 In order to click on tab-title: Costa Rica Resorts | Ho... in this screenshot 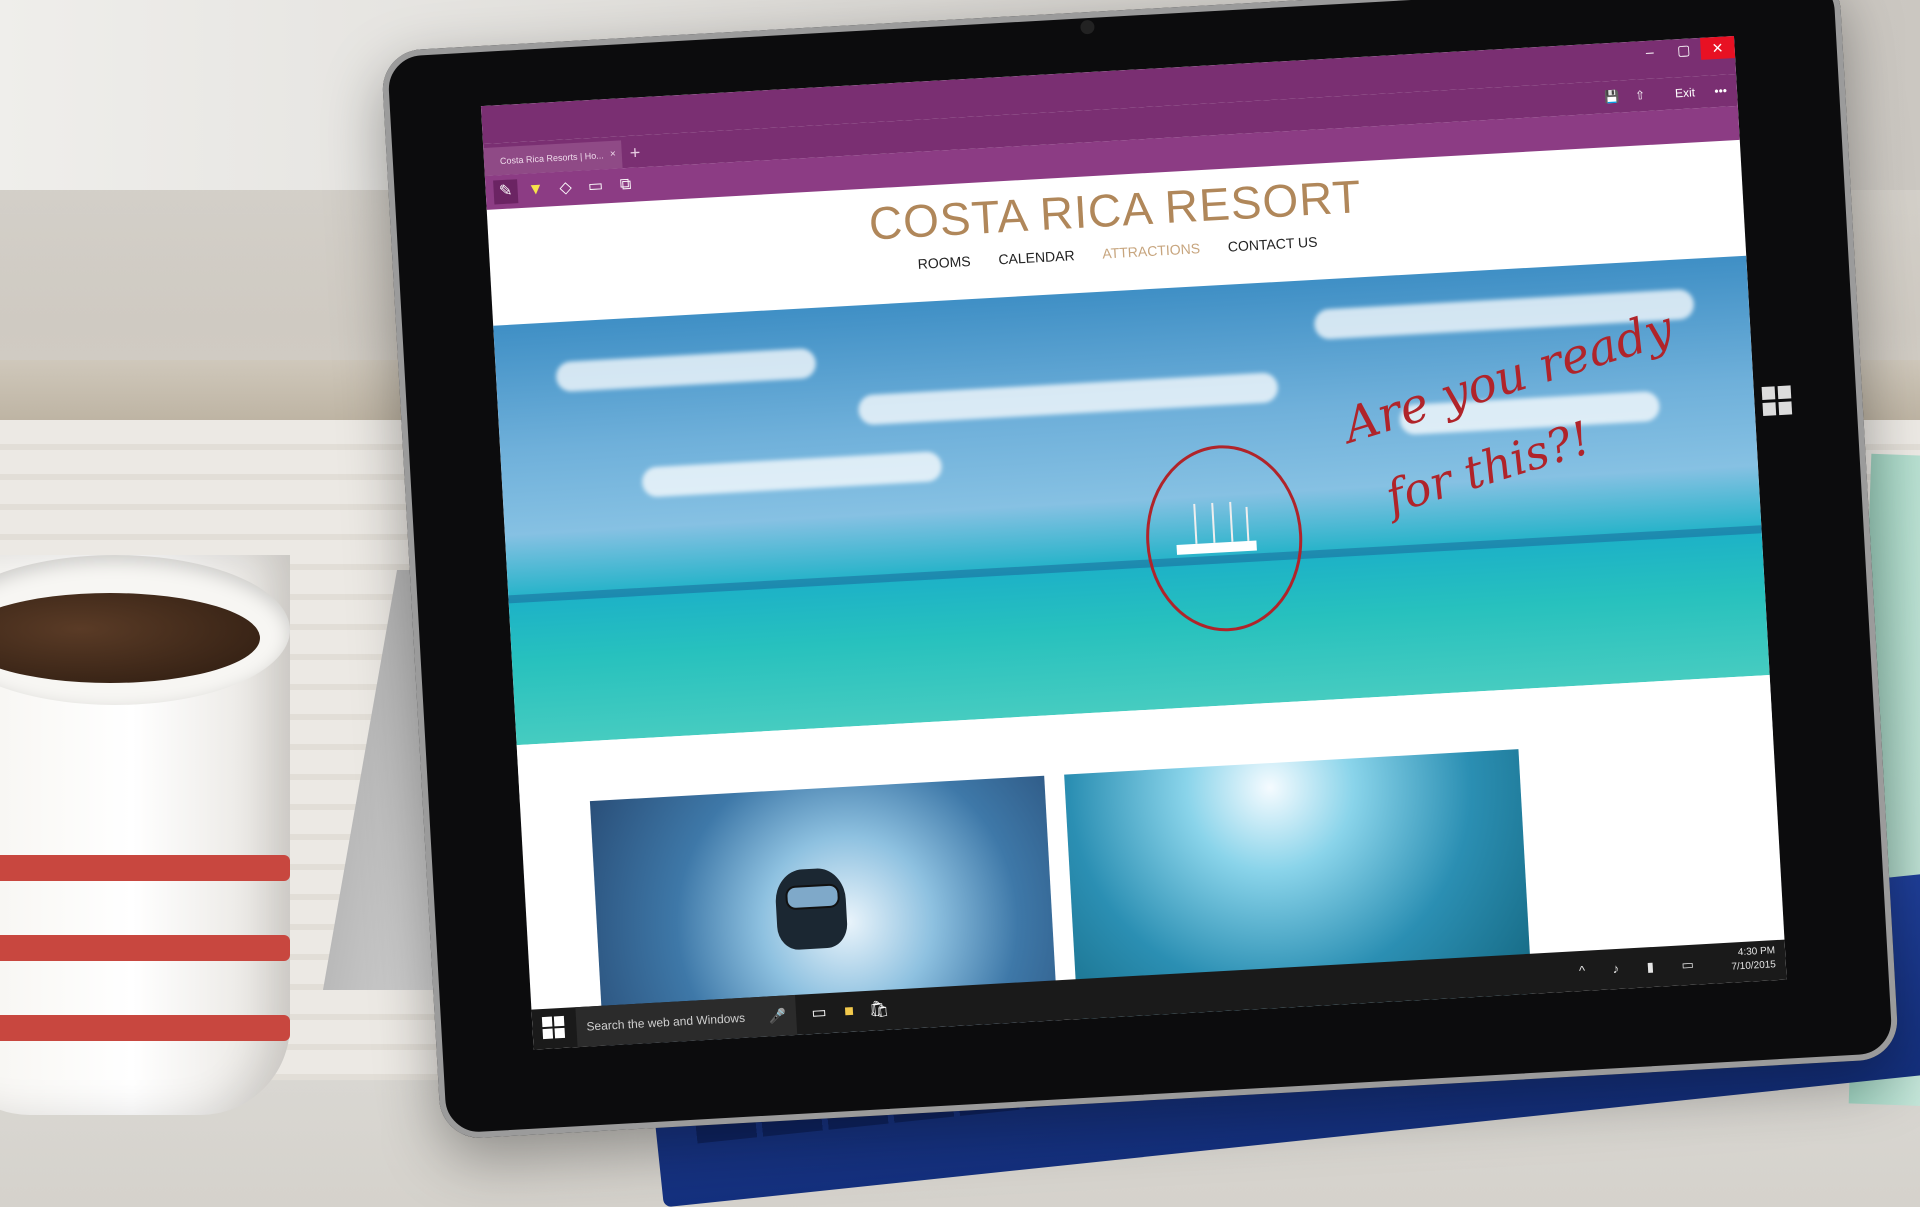, I will do `click(552, 158)`.